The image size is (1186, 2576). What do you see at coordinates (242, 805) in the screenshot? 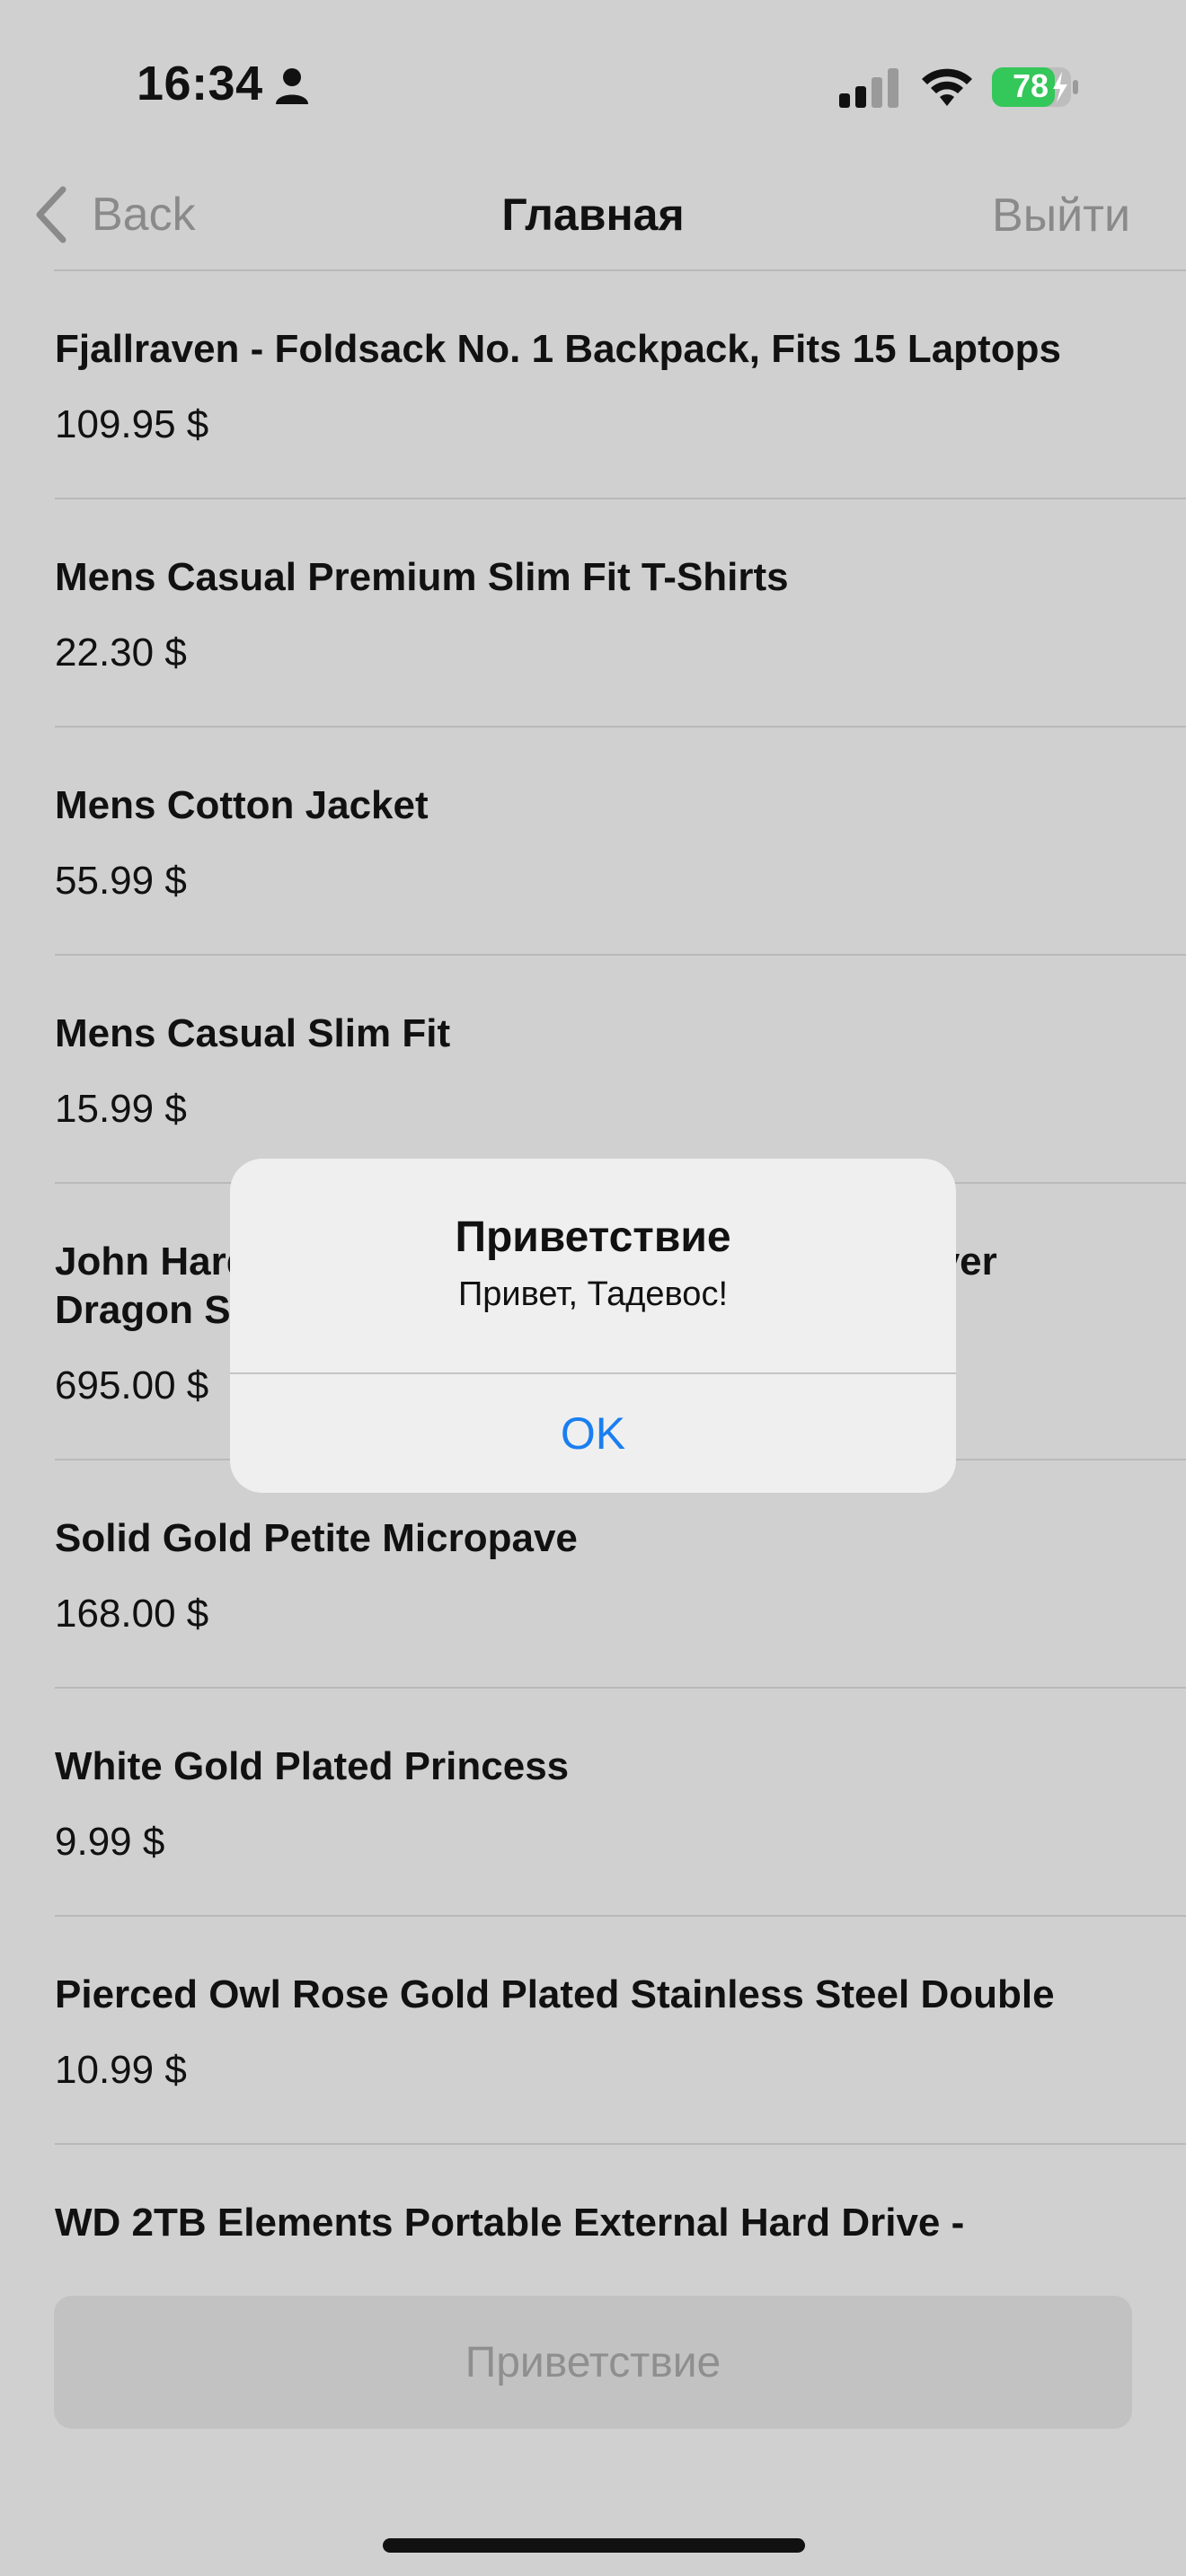
I see `product-title: Mens Cotton Jacket` at bounding box center [242, 805].